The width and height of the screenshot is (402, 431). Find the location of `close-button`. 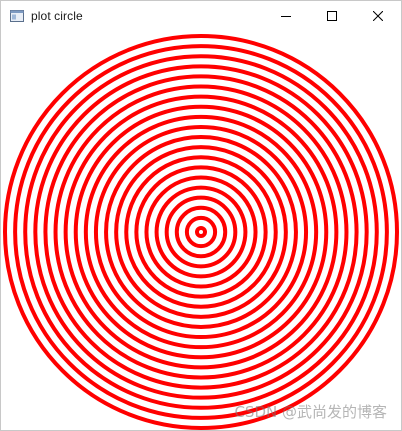

close-button is located at coordinates (378, 16).